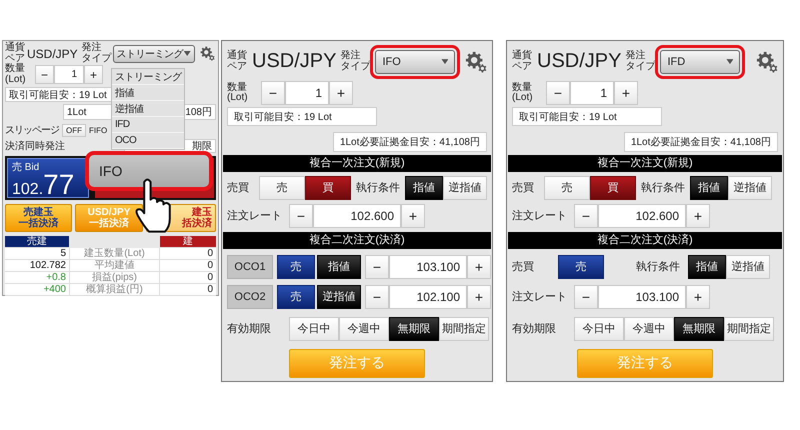  Describe the element at coordinates (98, 130) in the screenshot. I see `field-label: FIFO` at that location.